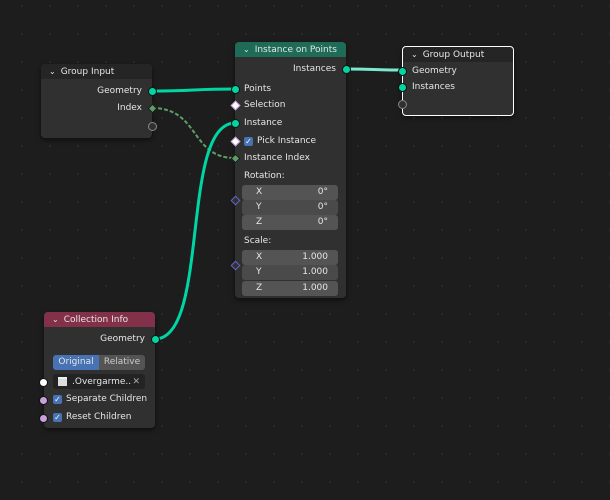  What do you see at coordinates (290, 207) in the screenshot?
I see `rotation-y-field: Y 0°` at bounding box center [290, 207].